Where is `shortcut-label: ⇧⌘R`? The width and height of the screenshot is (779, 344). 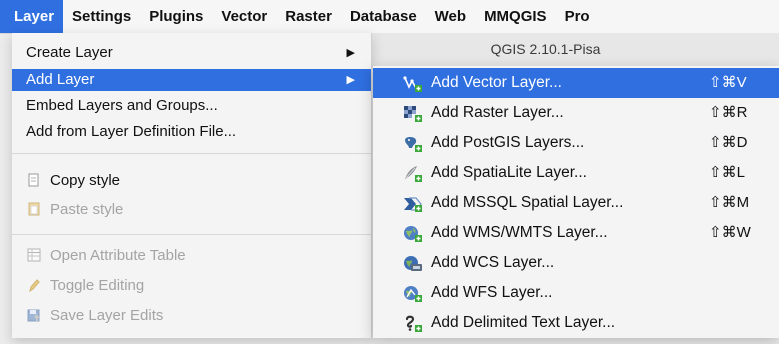
shortcut-label: ⇧⌘R is located at coordinates (728, 112).